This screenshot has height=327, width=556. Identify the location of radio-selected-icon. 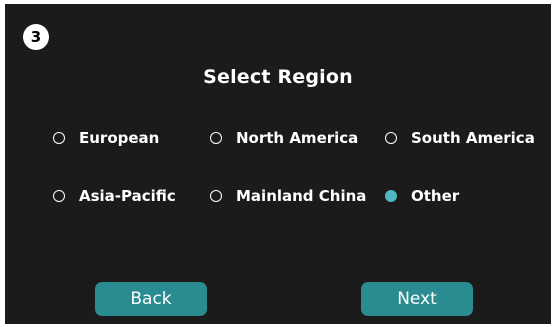
(391, 196).